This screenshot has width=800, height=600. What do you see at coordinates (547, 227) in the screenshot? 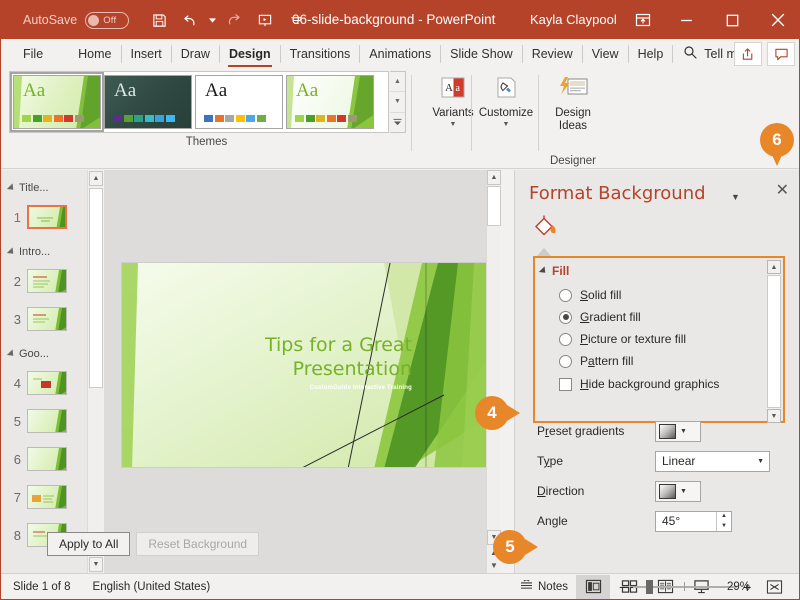
I see `fill-bucket-icon` at bounding box center [547, 227].